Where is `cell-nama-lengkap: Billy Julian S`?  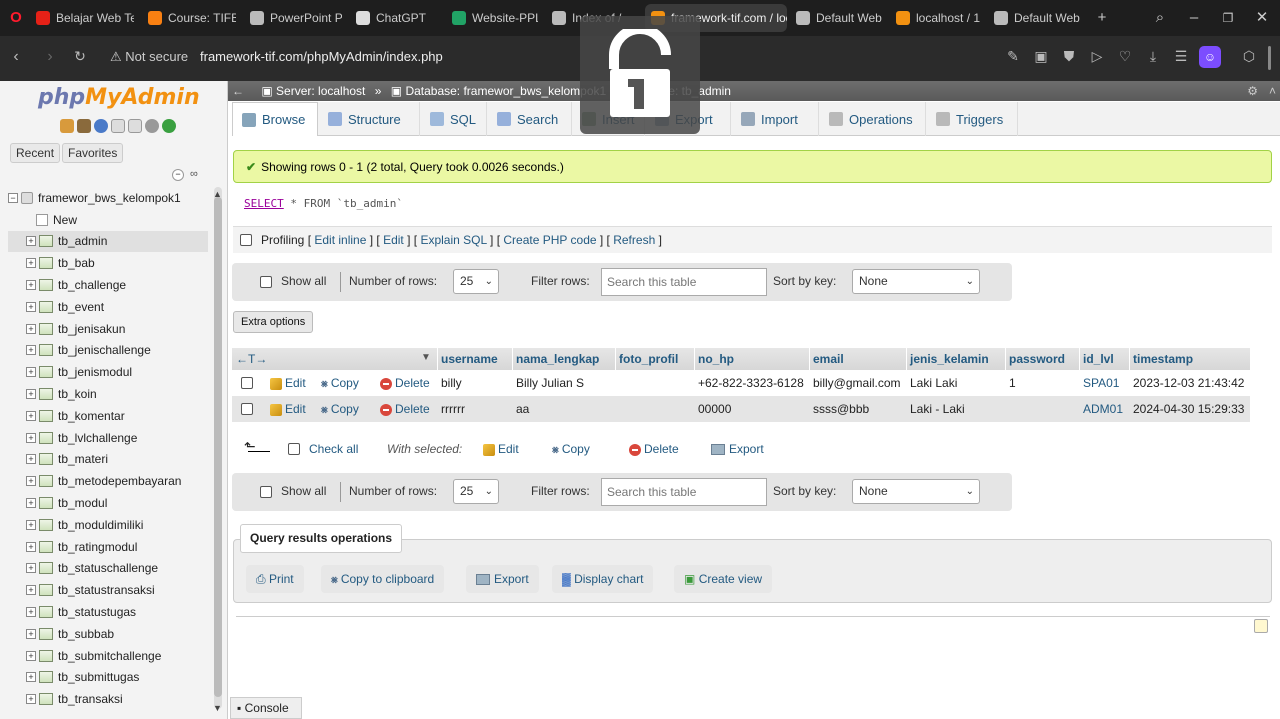 cell-nama-lengkap: Billy Julian S is located at coordinates (550, 383).